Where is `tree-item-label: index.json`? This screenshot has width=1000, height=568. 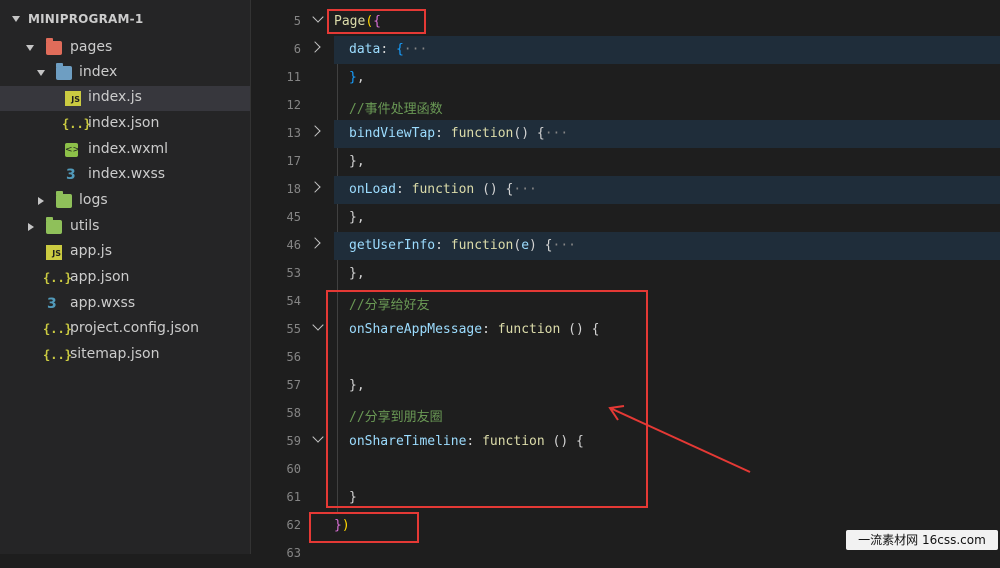
tree-item-label: index.json is located at coordinates (124, 123).